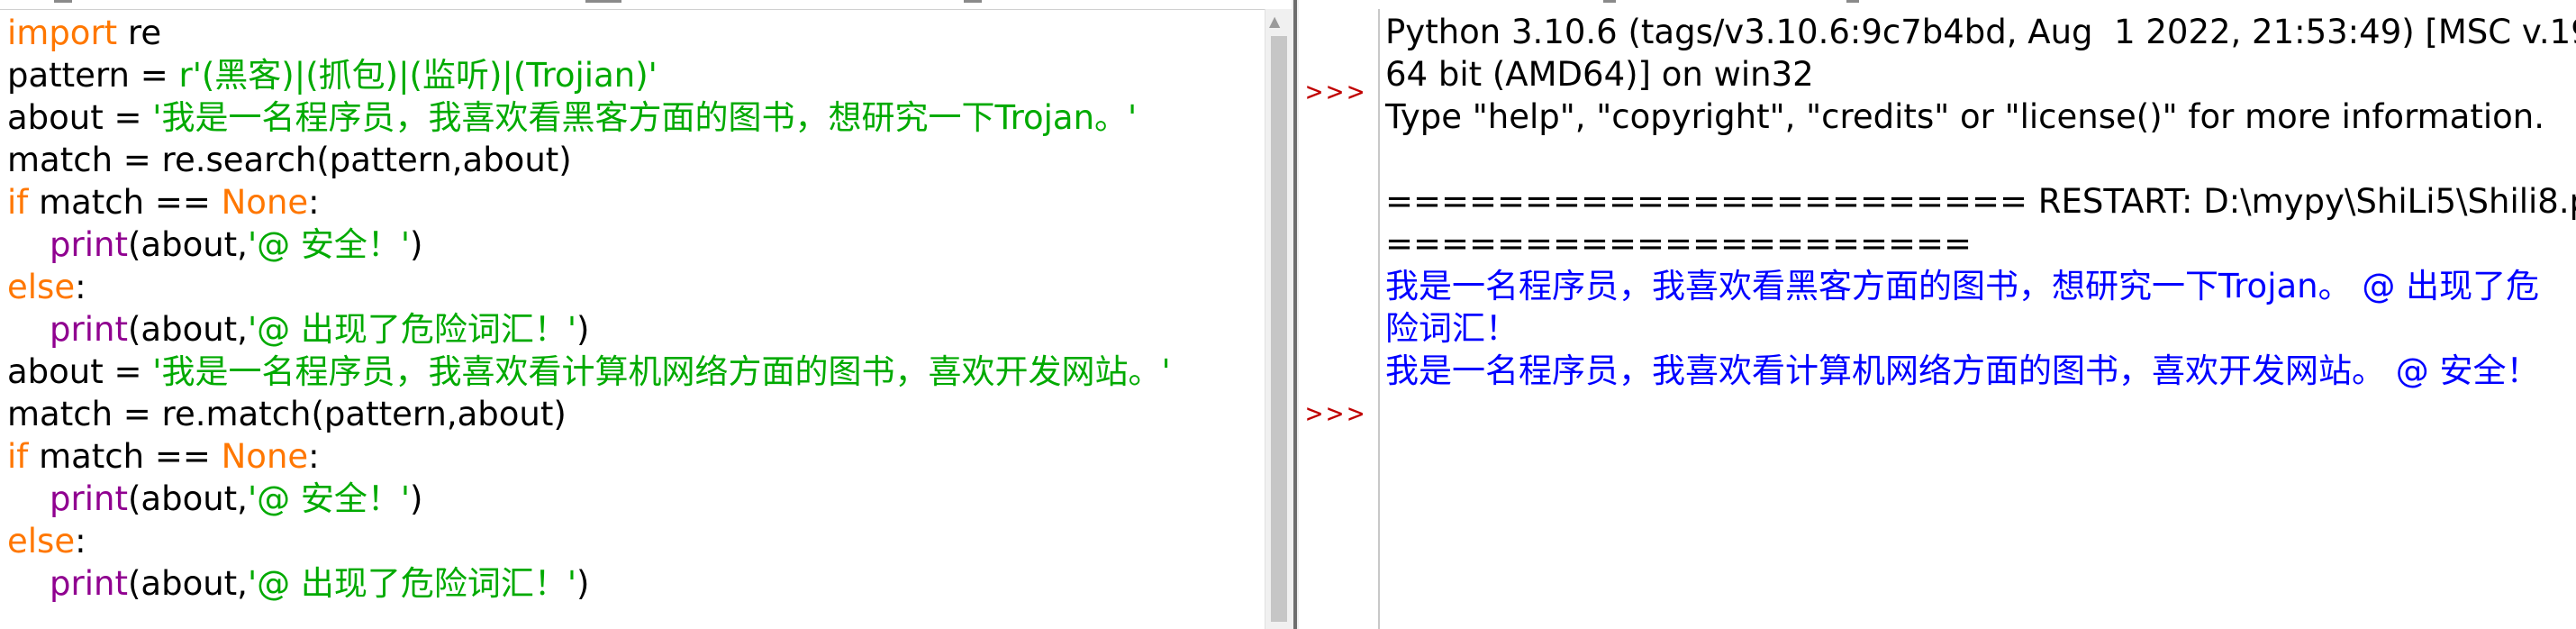  I want to click on code-line: match = re.search(pattern,about), so click(289, 160).